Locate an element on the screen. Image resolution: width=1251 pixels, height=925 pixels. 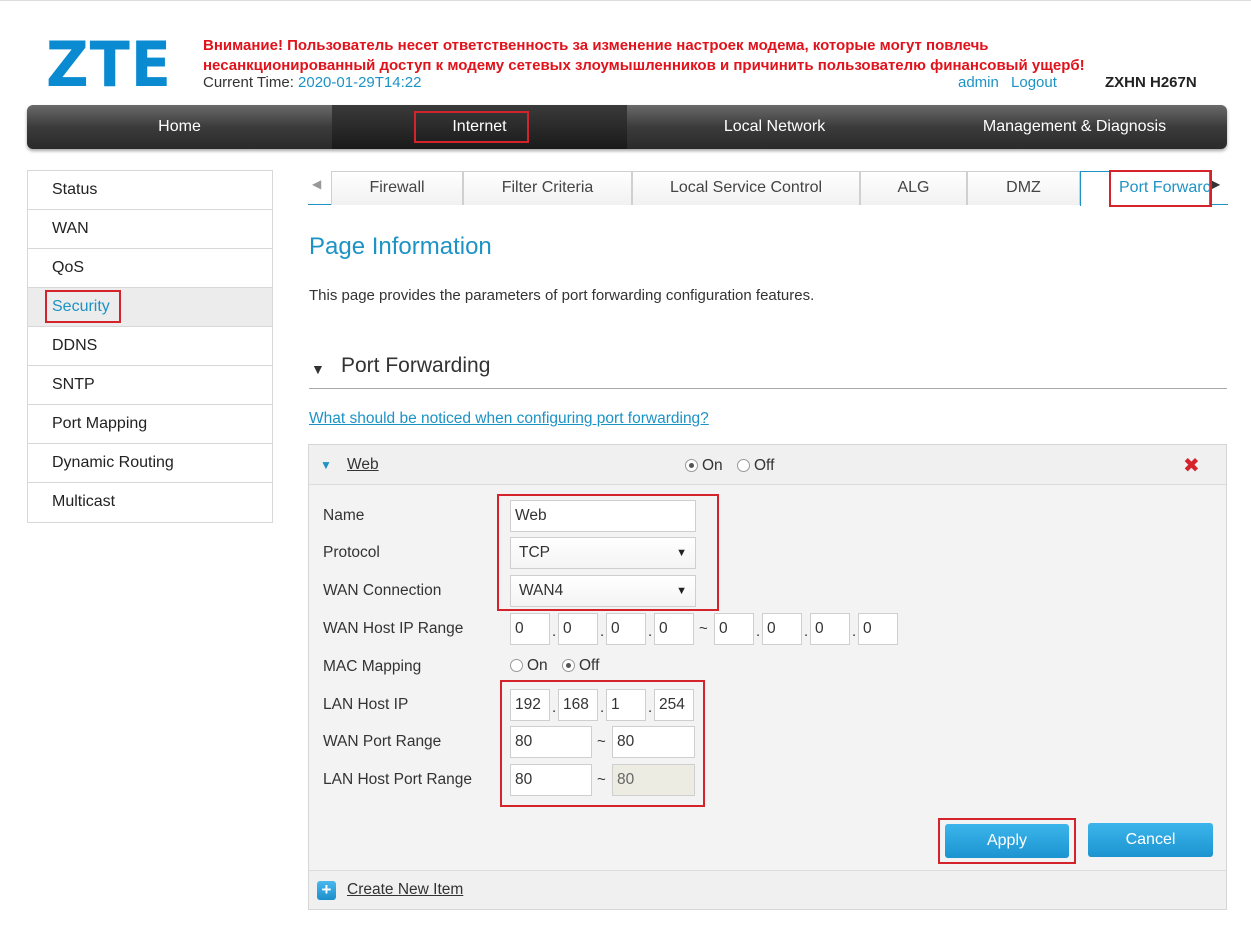
wan-connection-value: WAN4 is located at coordinates (541, 590).